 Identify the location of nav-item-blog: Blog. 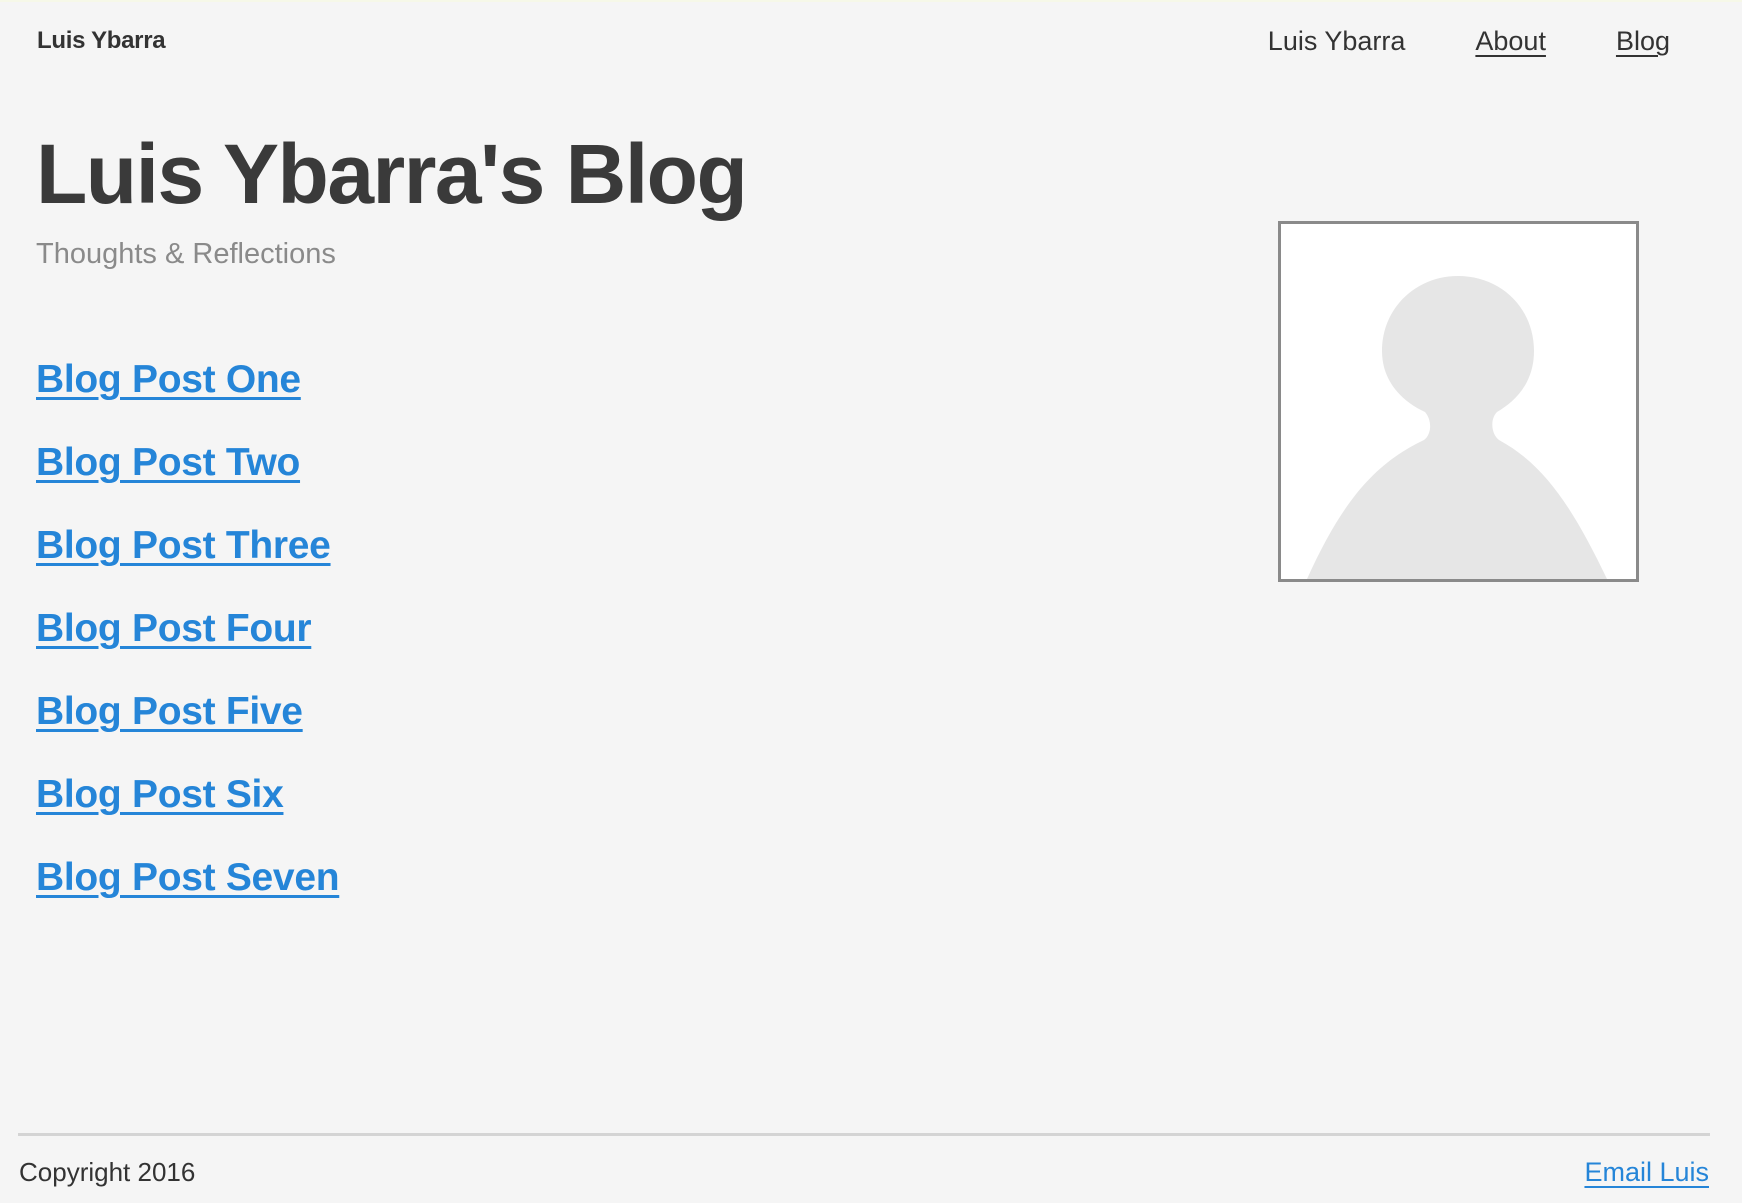
(1643, 41).